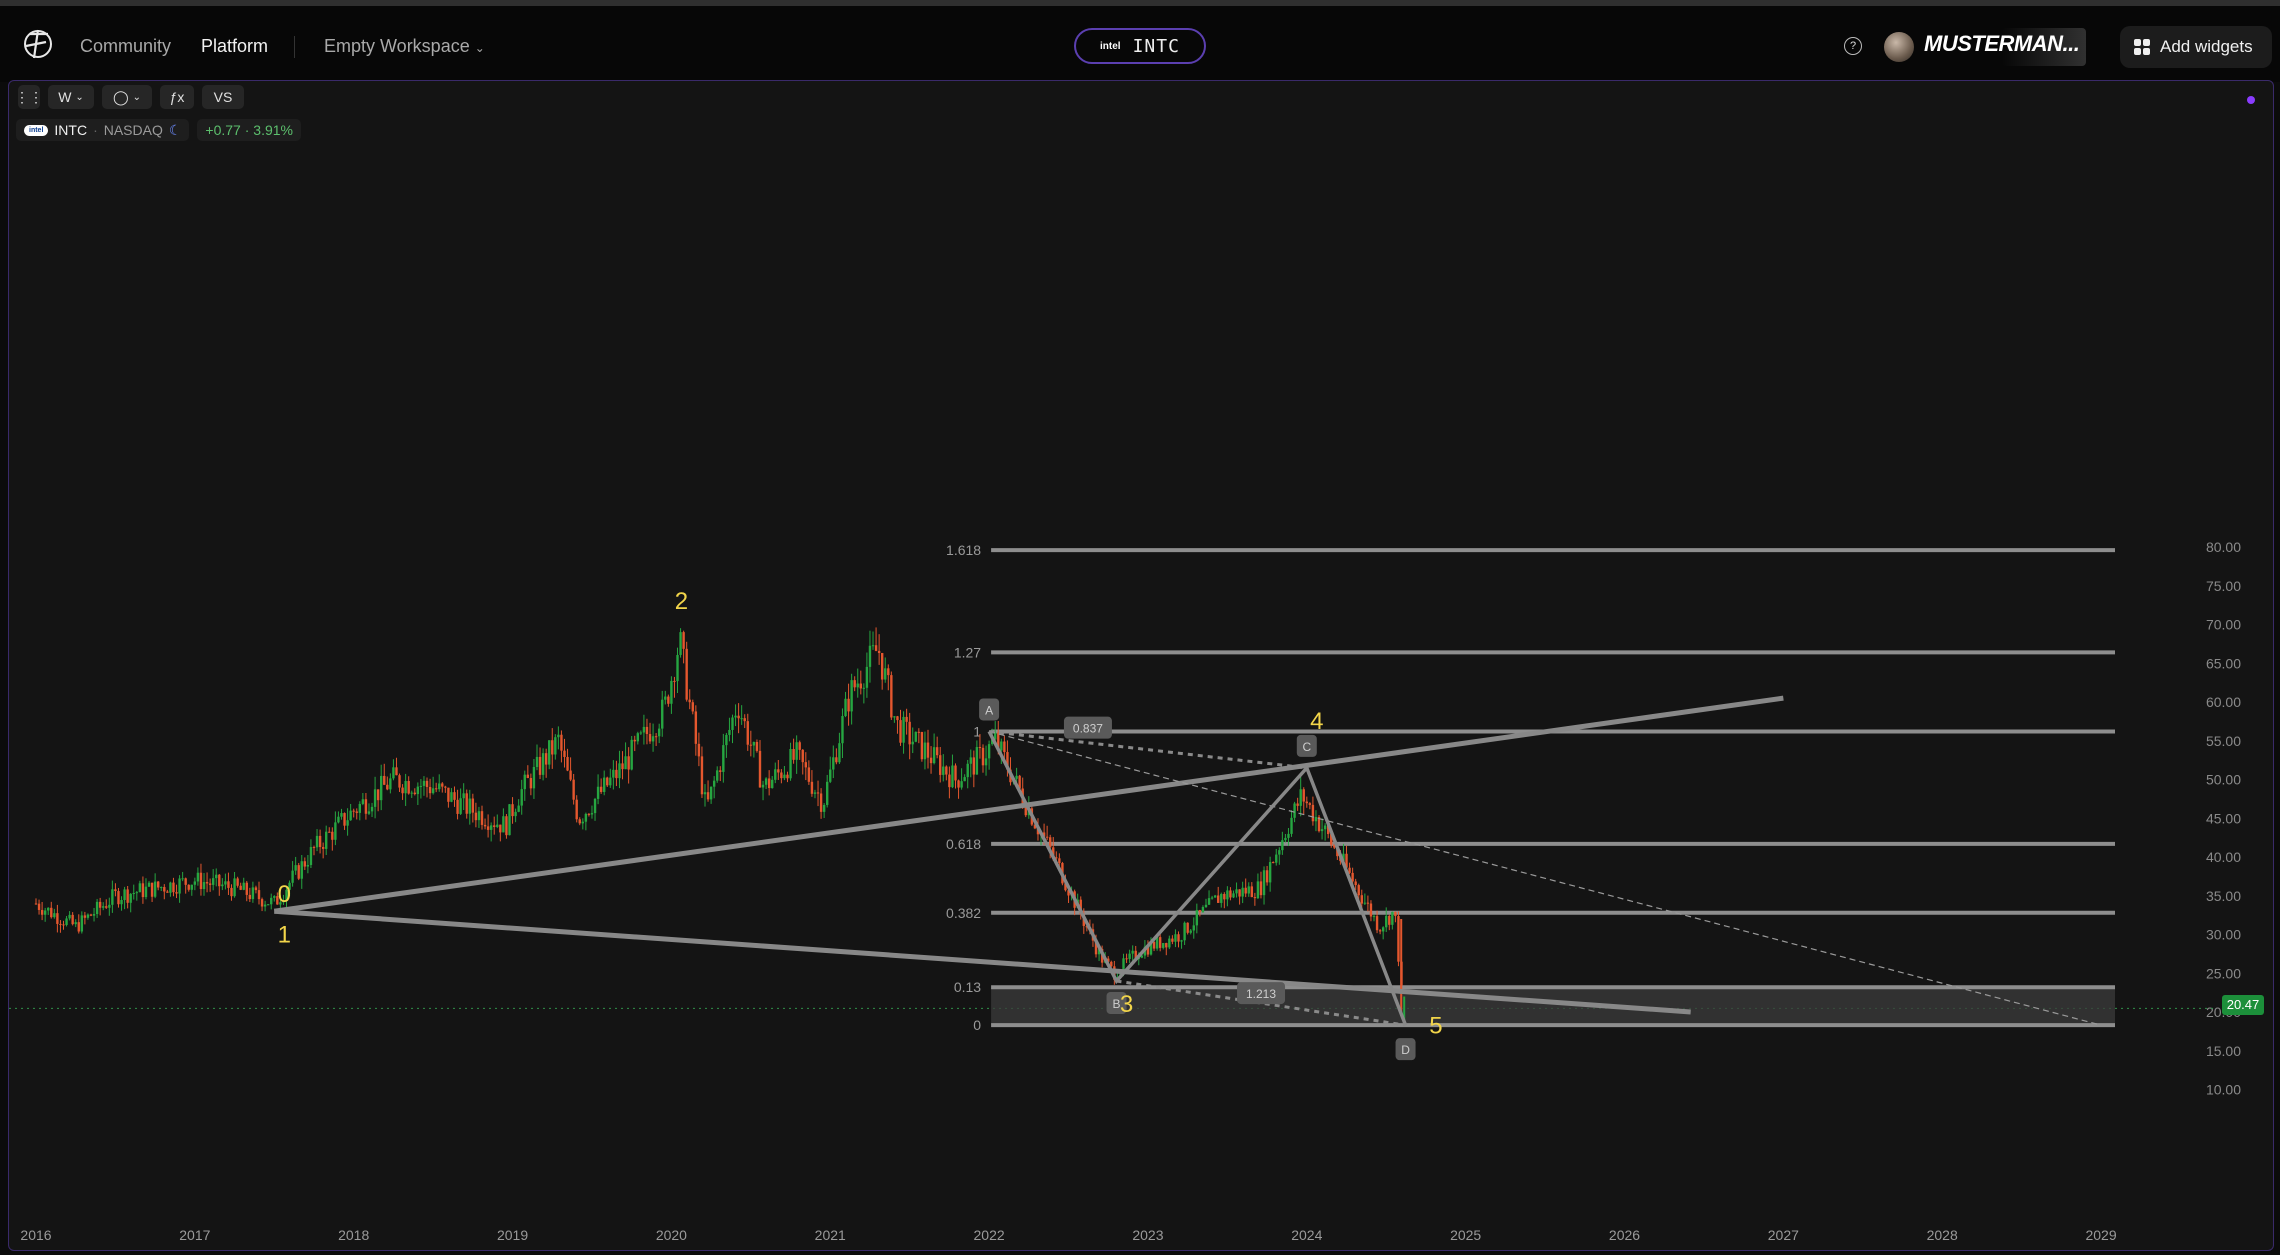 The width and height of the screenshot is (2280, 1255). What do you see at coordinates (234, 46) in the screenshot?
I see `nav-platform: Platform` at bounding box center [234, 46].